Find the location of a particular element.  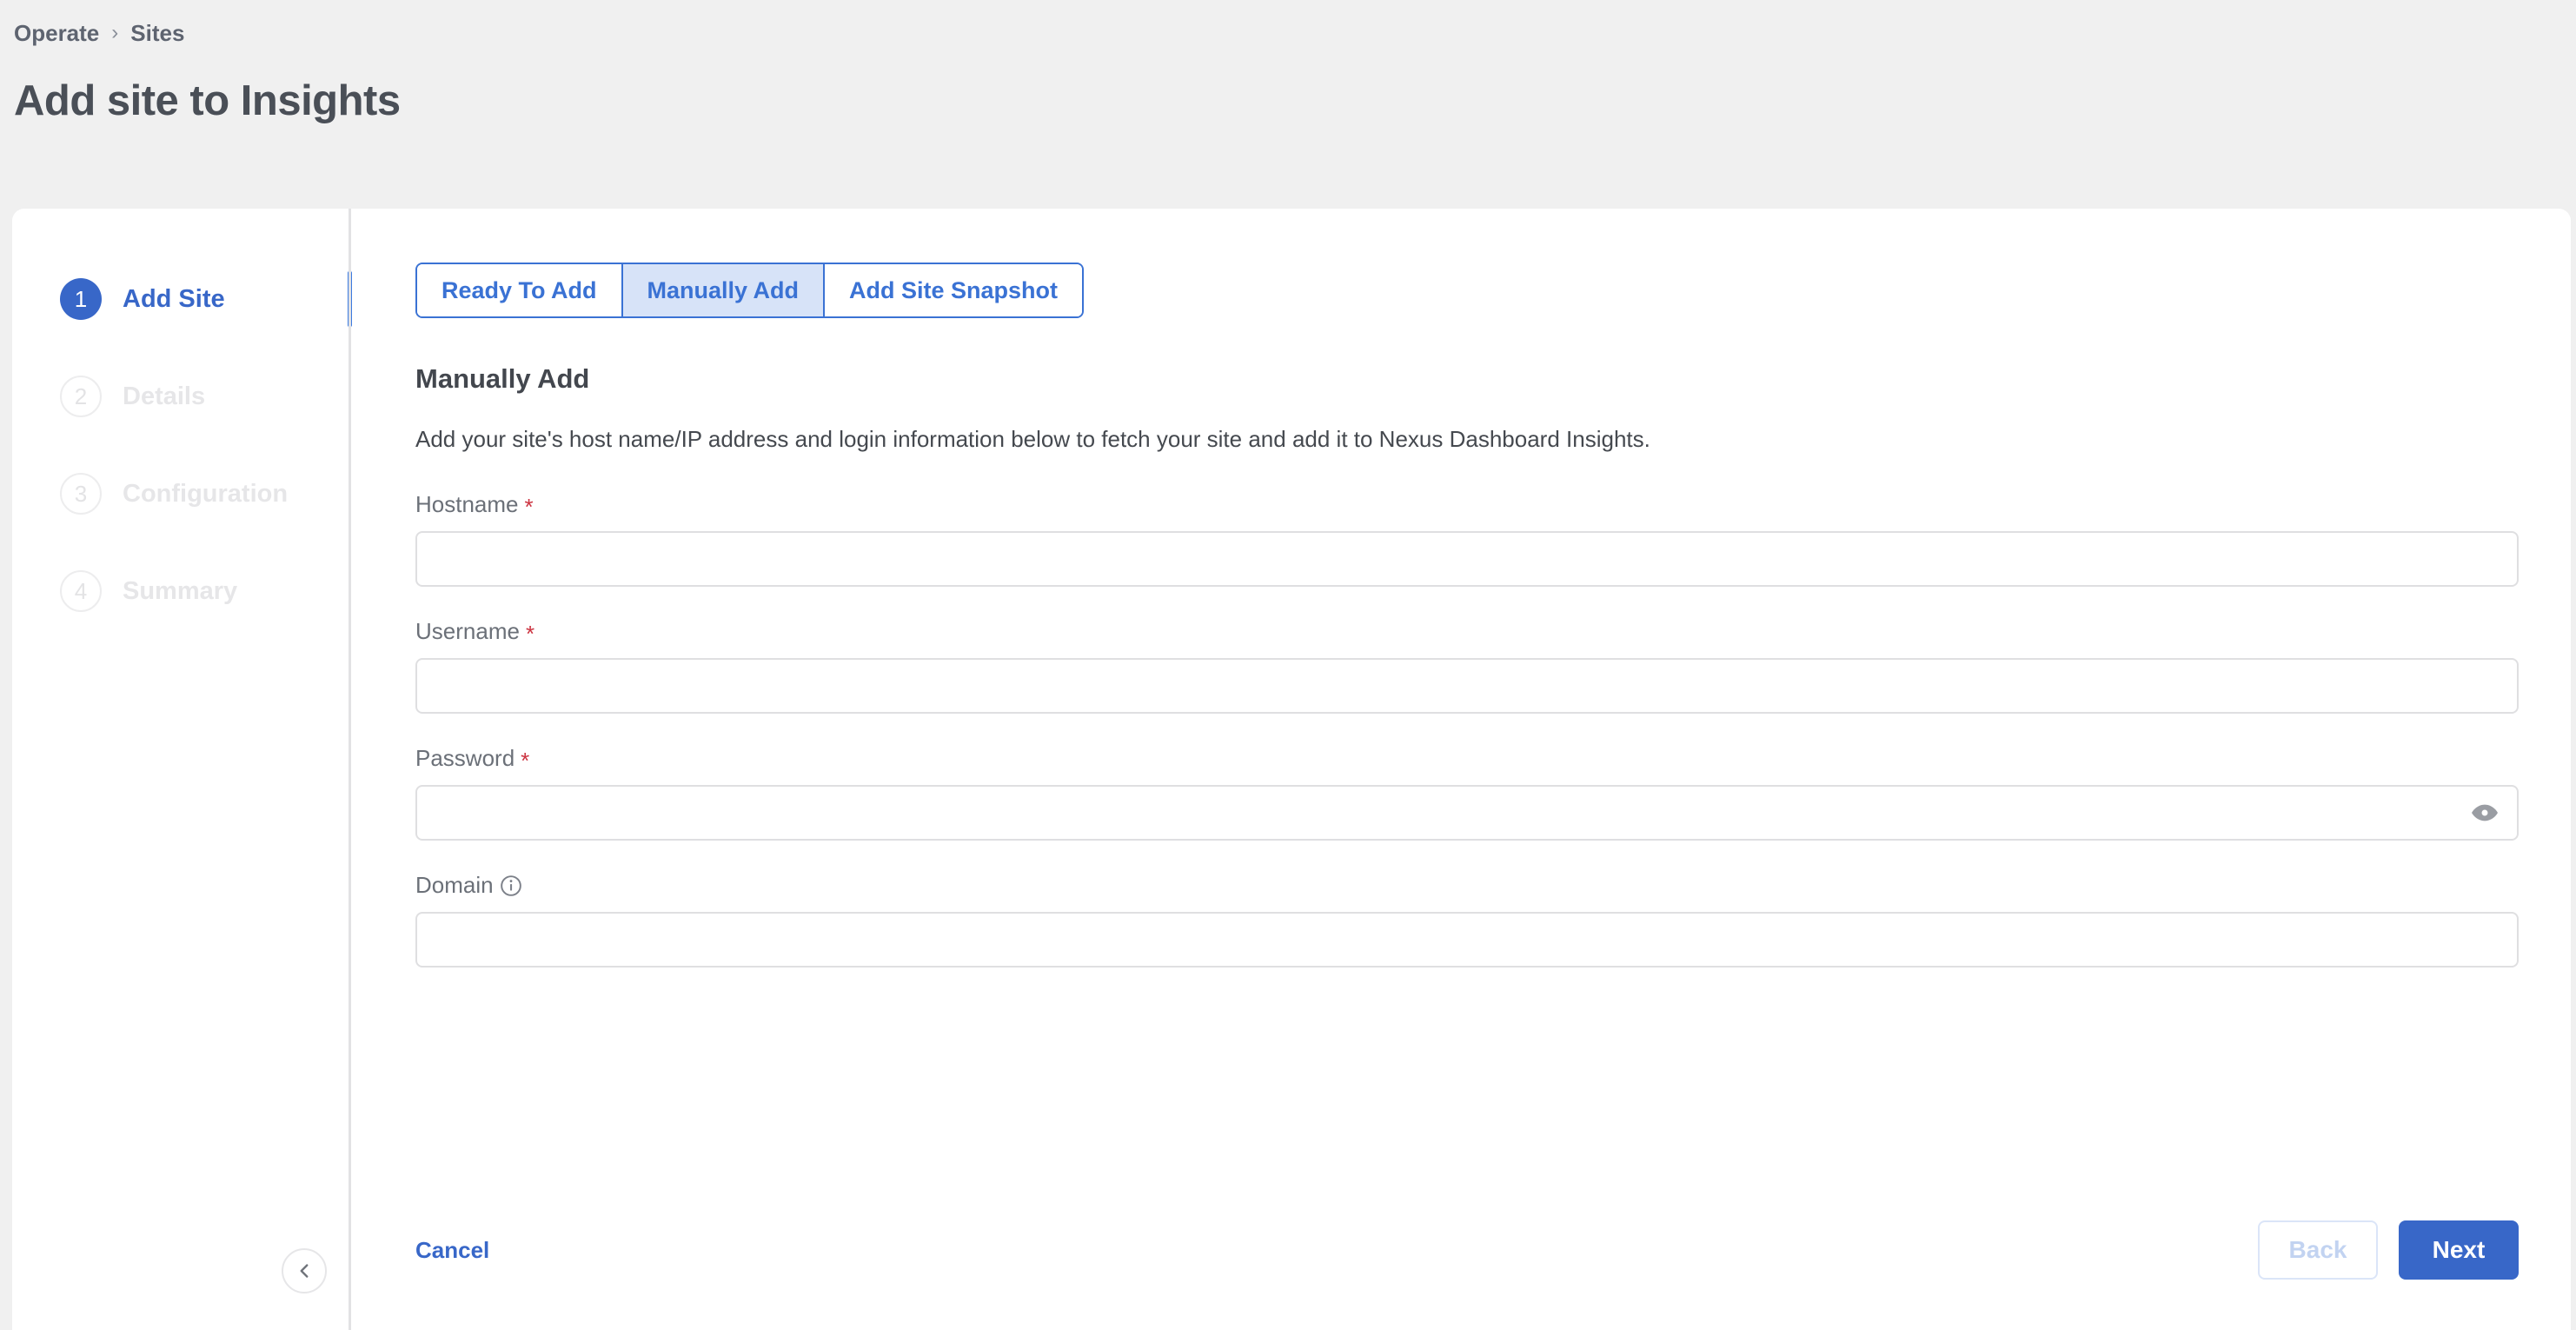

sidebar-step-summary: 4 Summary is located at coordinates (181, 591).